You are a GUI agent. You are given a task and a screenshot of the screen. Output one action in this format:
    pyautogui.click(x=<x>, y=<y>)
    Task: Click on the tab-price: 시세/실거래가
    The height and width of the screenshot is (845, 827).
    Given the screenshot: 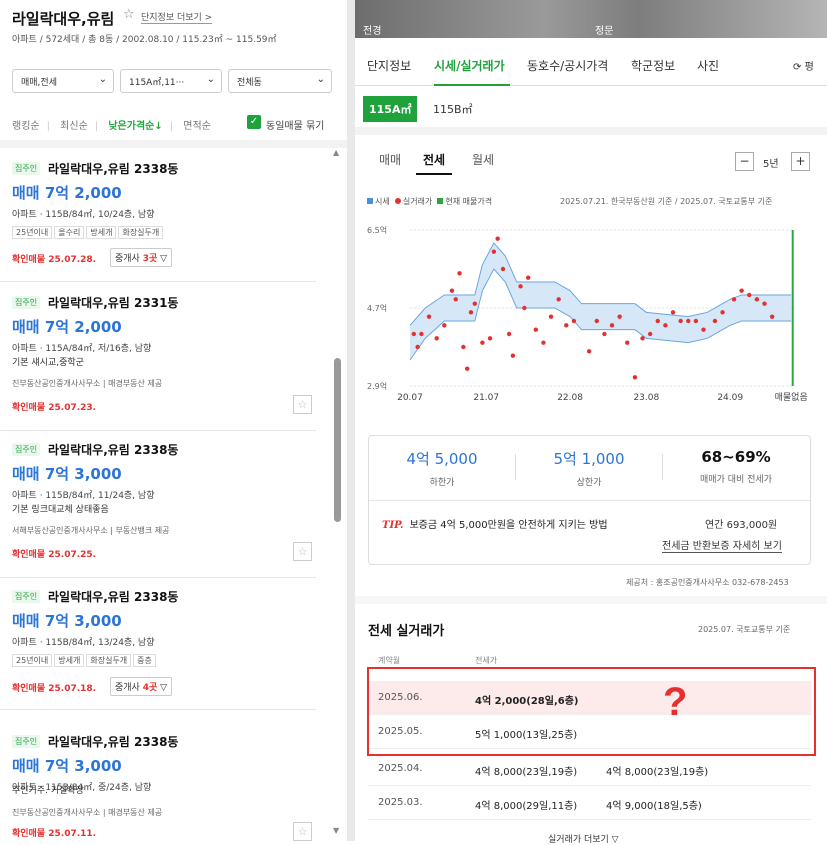 What is the action you would take?
    pyautogui.click(x=469, y=65)
    